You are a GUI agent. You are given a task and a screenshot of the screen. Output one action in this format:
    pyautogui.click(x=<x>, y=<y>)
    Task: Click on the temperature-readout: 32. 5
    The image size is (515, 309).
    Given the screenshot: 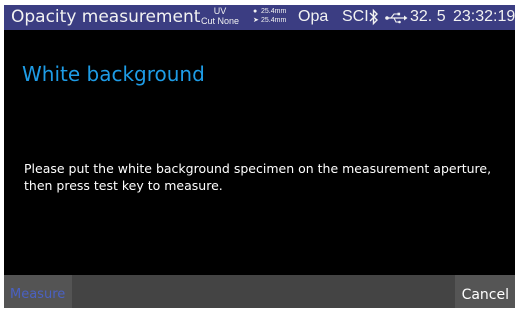 What is the action you would take?
    pyautogui.click(x=428, y=16)
    